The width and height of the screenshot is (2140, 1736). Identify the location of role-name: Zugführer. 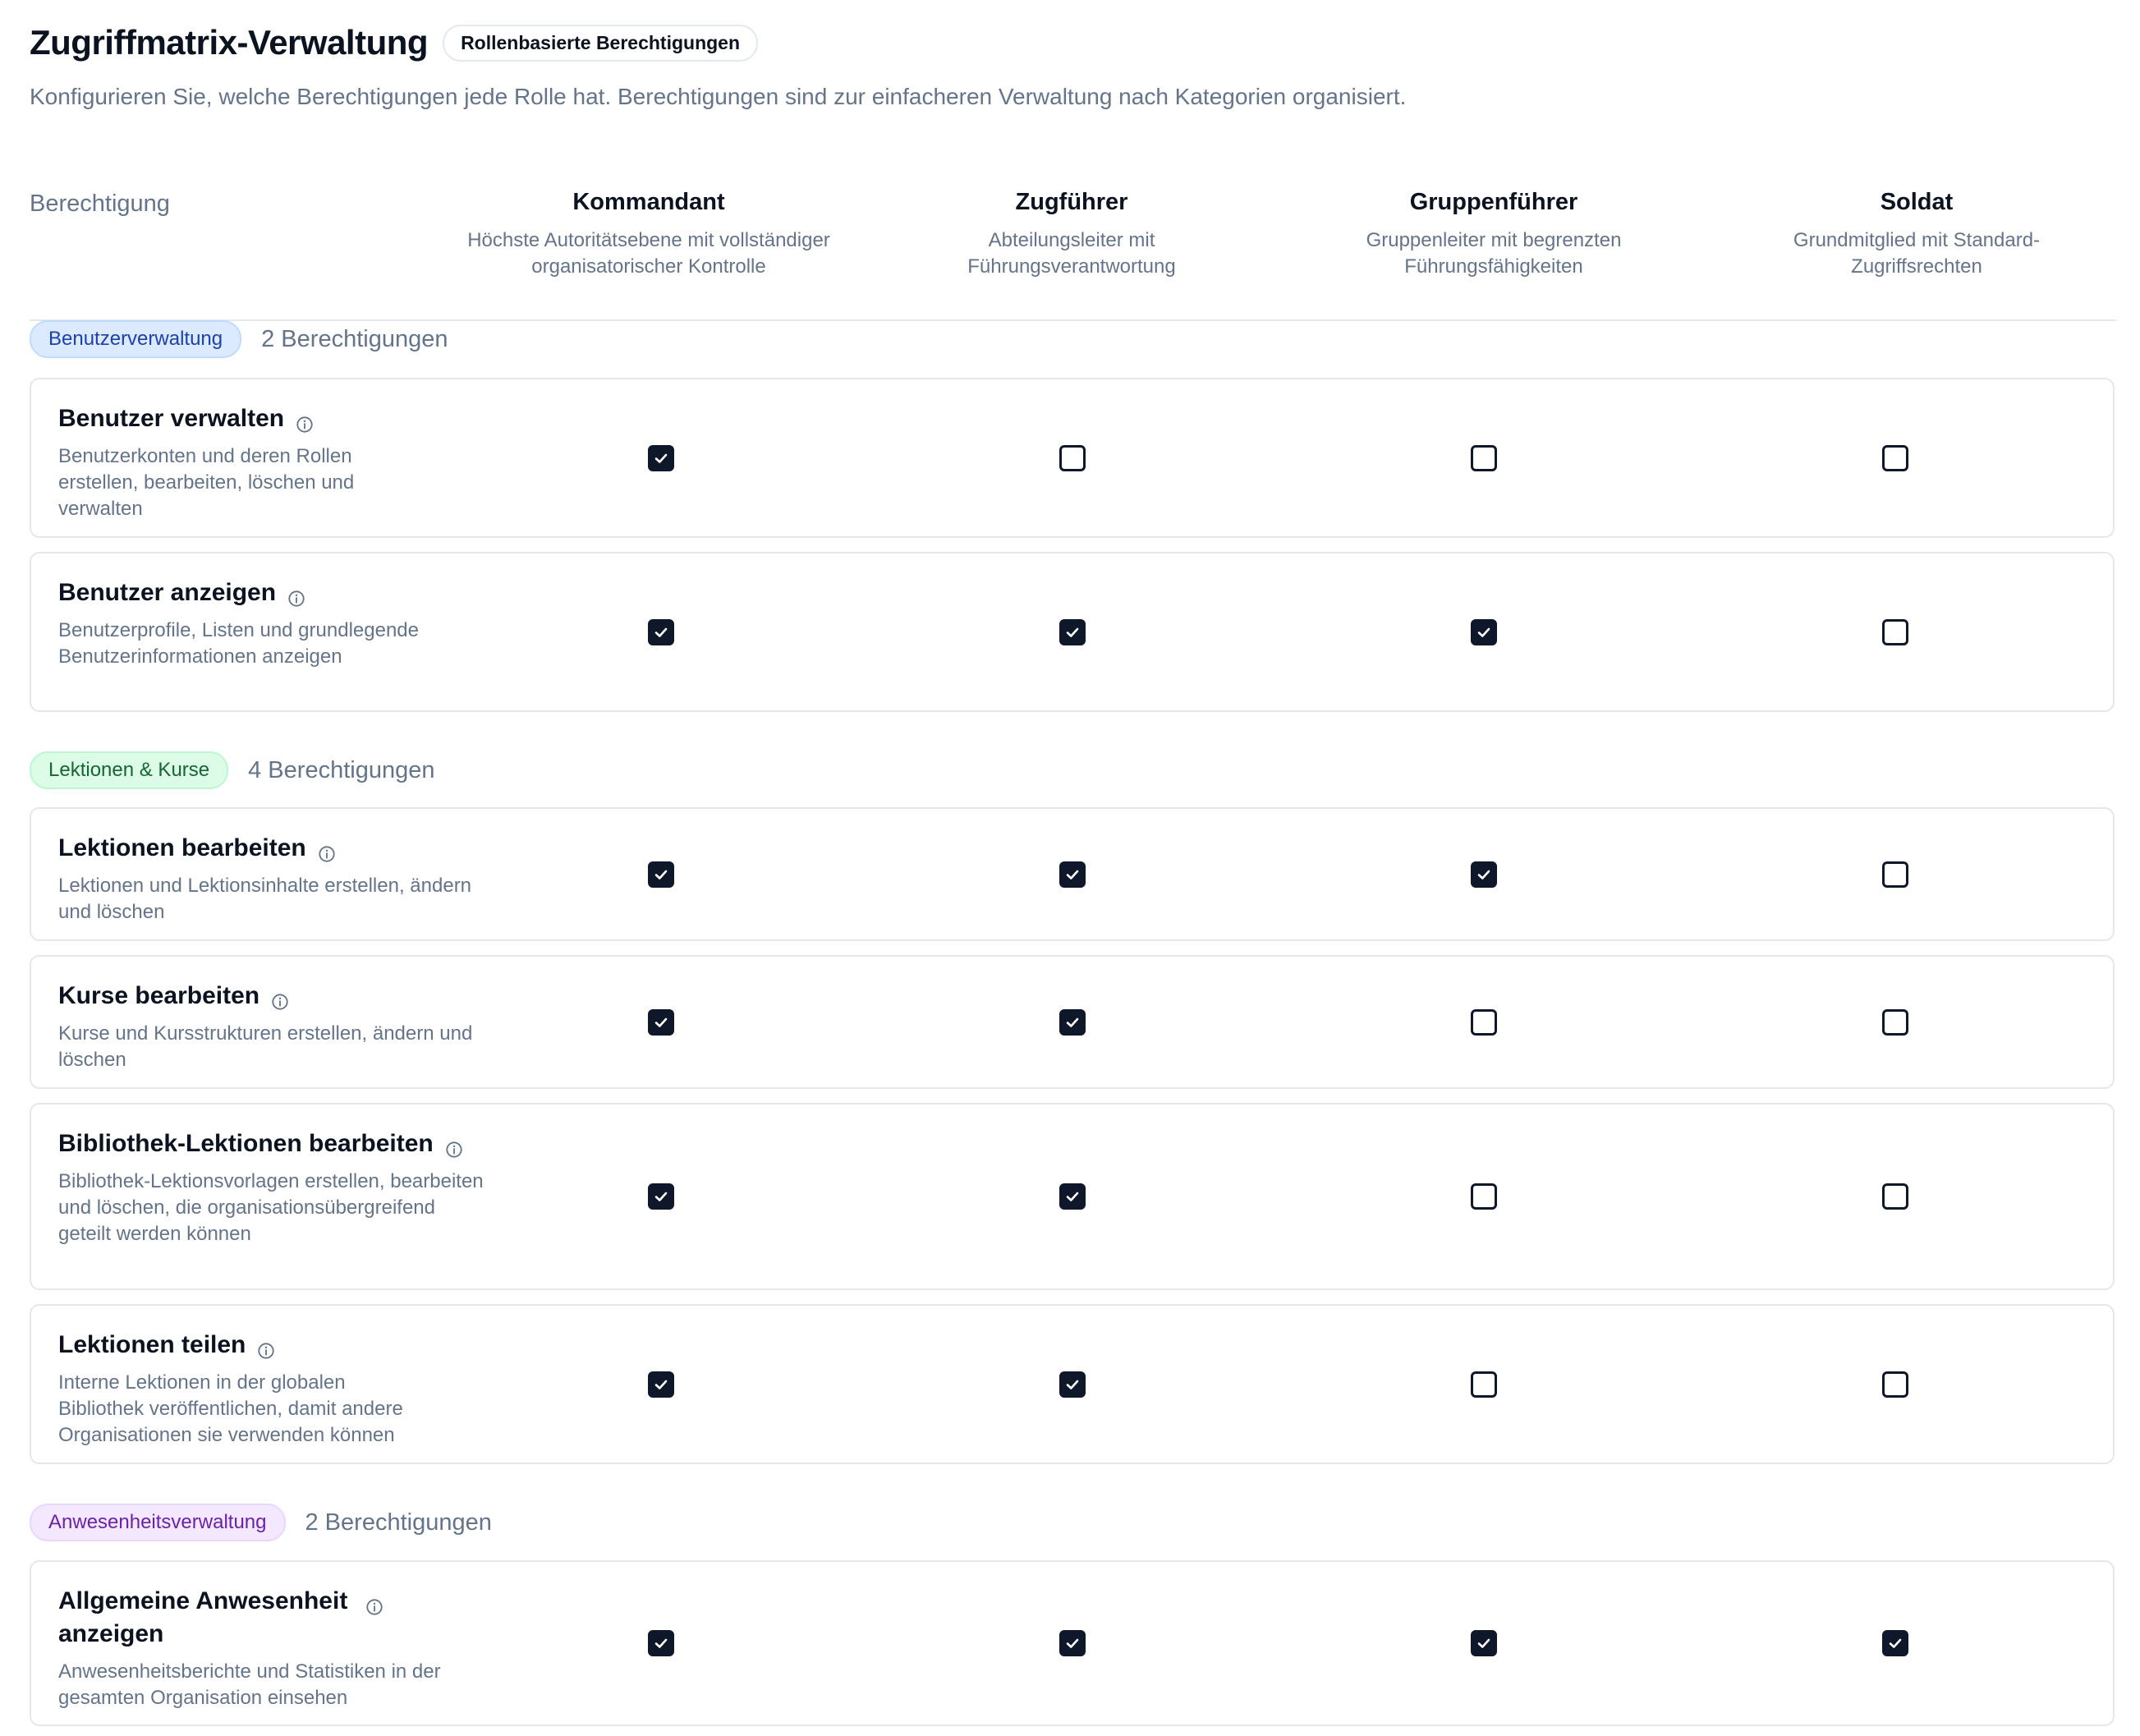
(1071, 202).